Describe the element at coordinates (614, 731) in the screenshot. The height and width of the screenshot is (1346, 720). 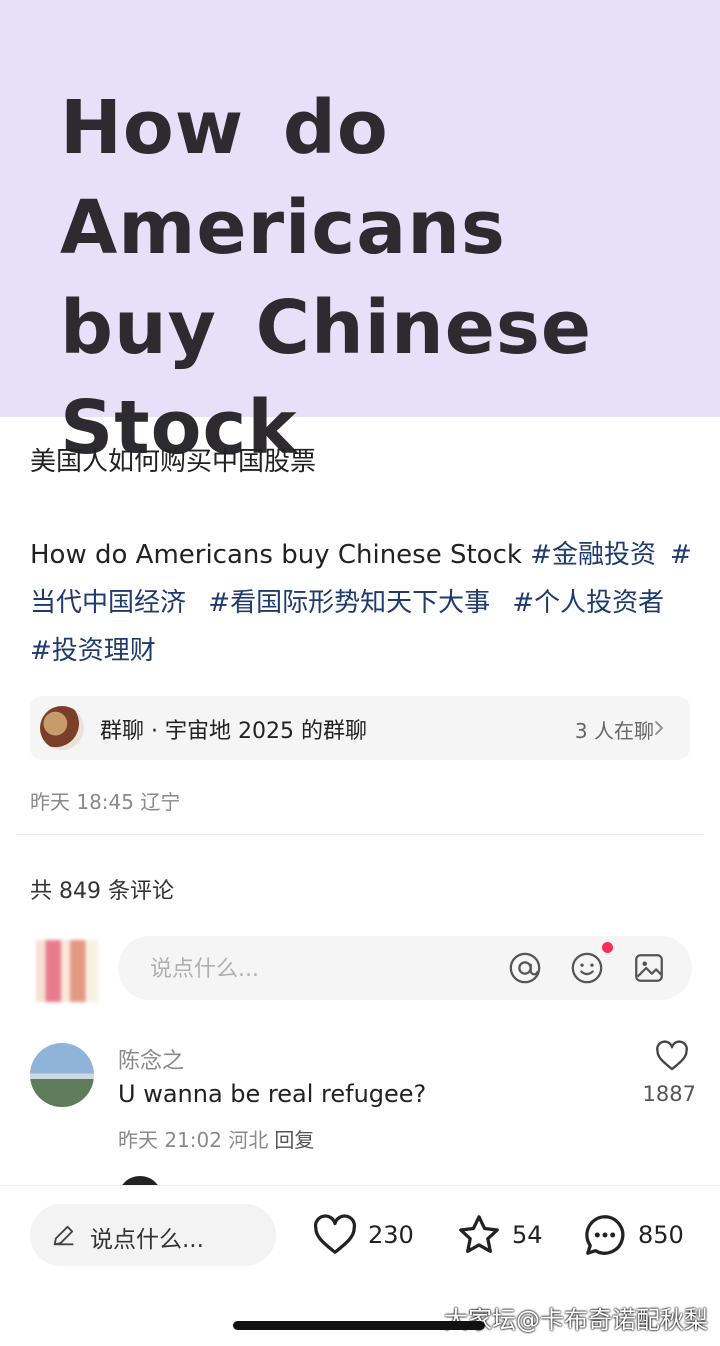
I see `group-chat-count: 3 人在聊` at that location.